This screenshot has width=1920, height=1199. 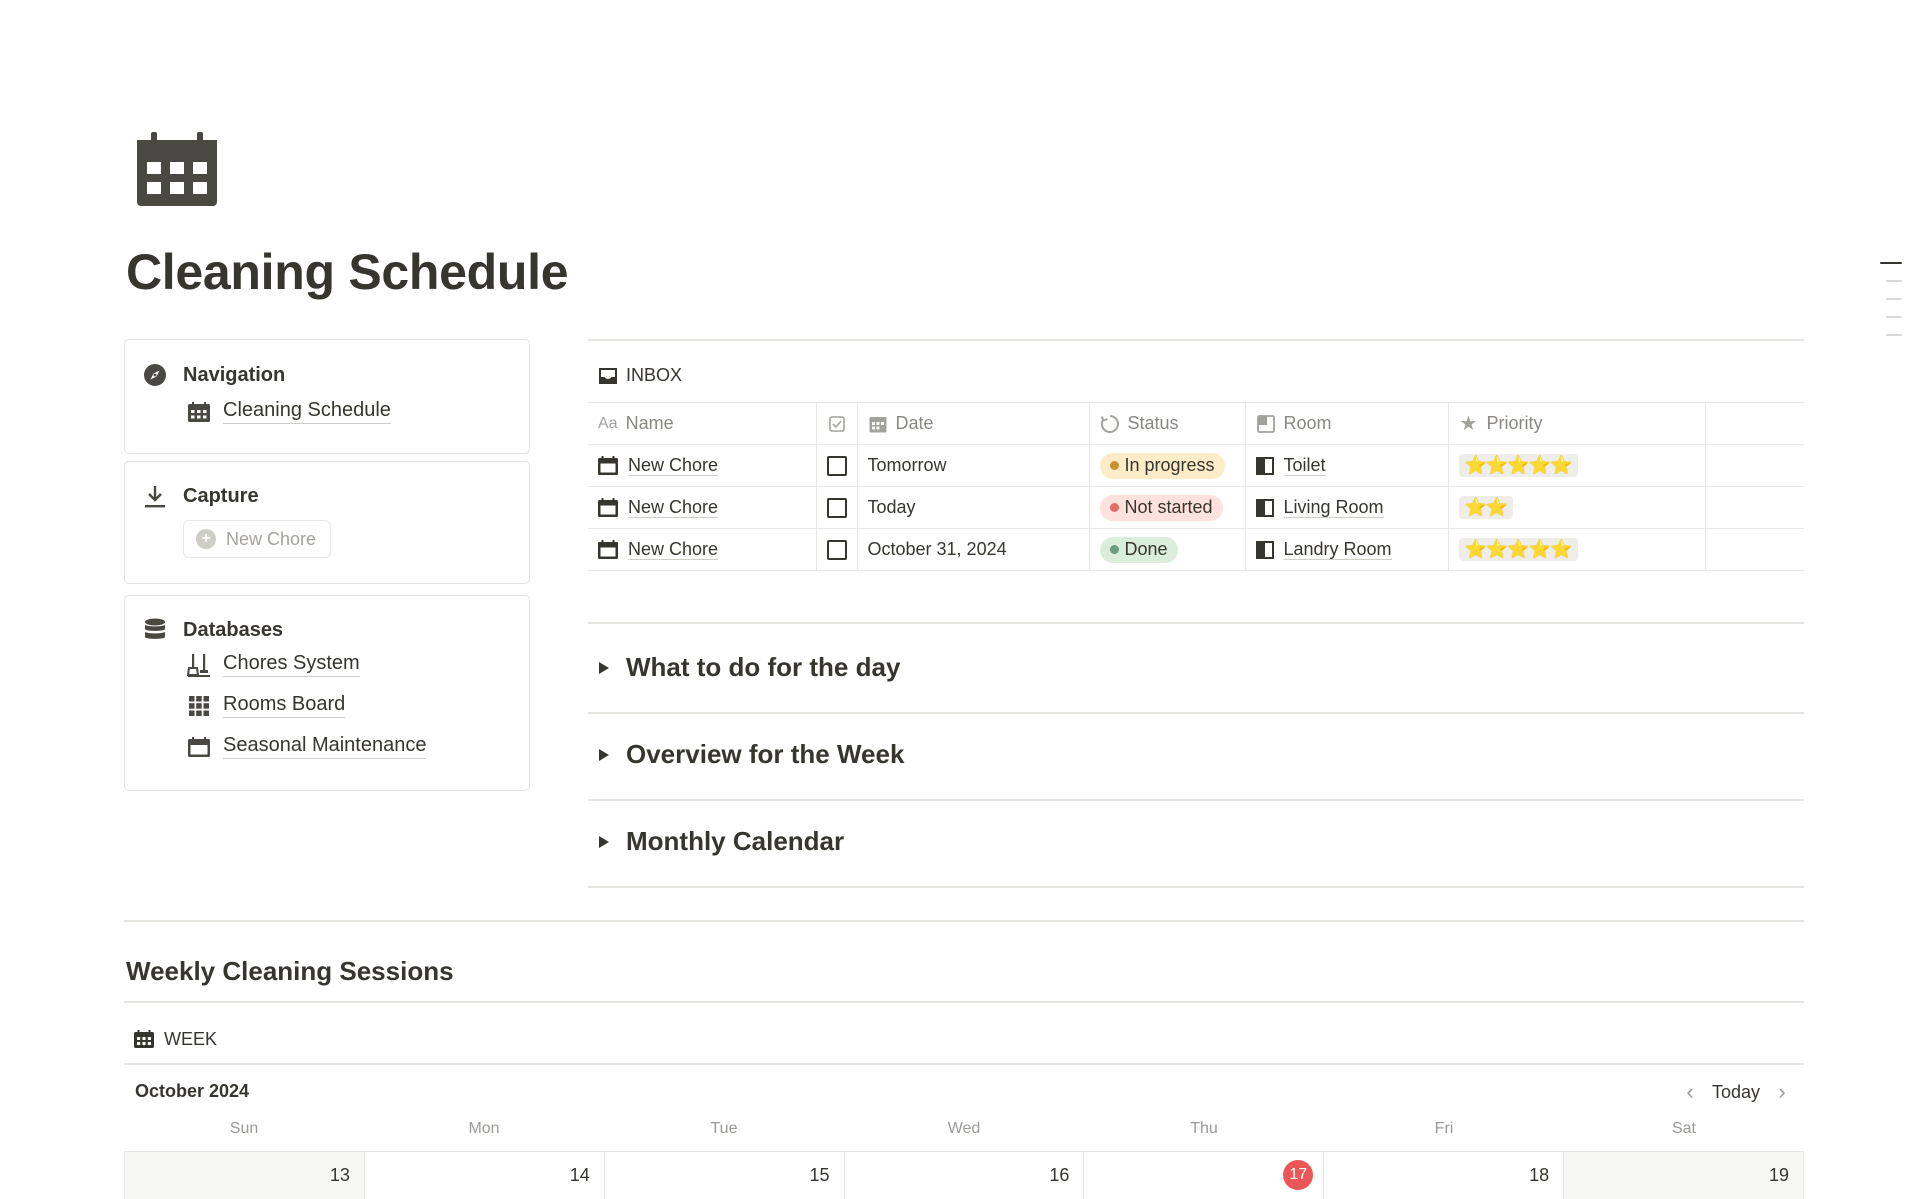 I want to click on page-title: Cleaning Schedule, so click(x=347, y=272).